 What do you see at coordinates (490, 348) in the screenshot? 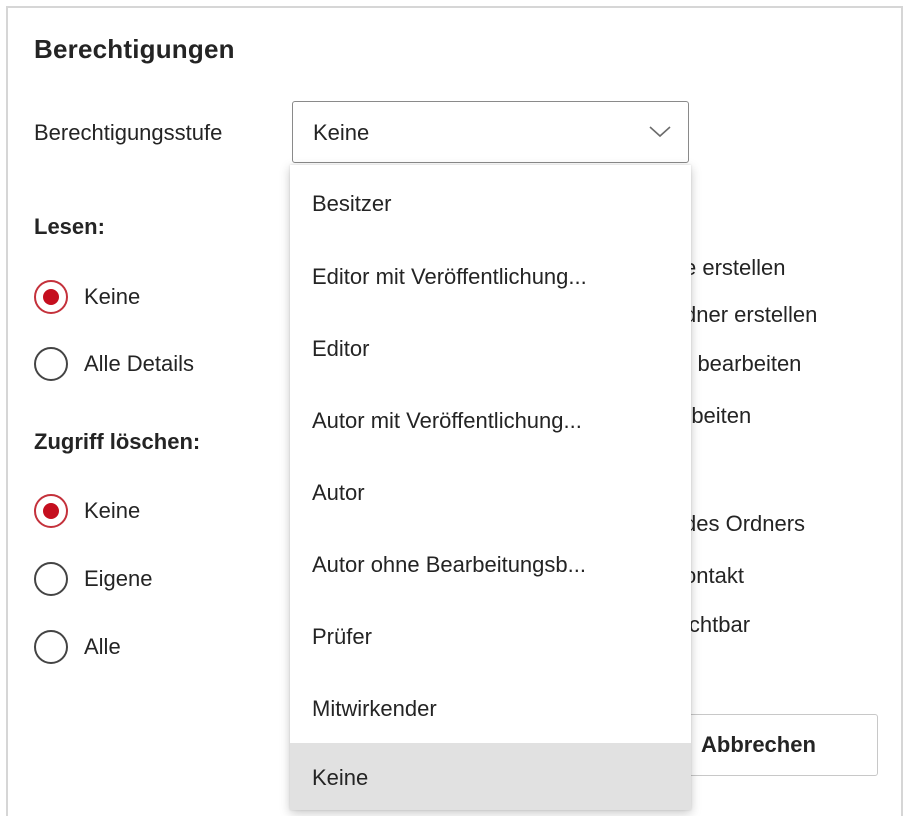
I see `dropdown-option-editor: Editor` at bounding box center [490, 348].